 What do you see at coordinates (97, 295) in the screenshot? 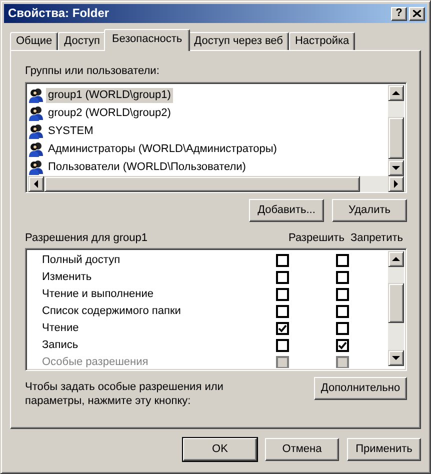
I see `permission-name: Чтение и выполнение` at bounding box center [97, 295].